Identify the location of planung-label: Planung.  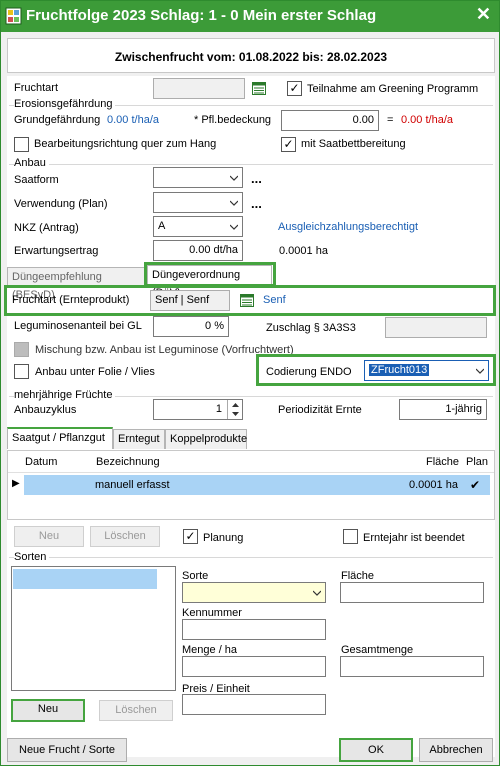
(223, 538).